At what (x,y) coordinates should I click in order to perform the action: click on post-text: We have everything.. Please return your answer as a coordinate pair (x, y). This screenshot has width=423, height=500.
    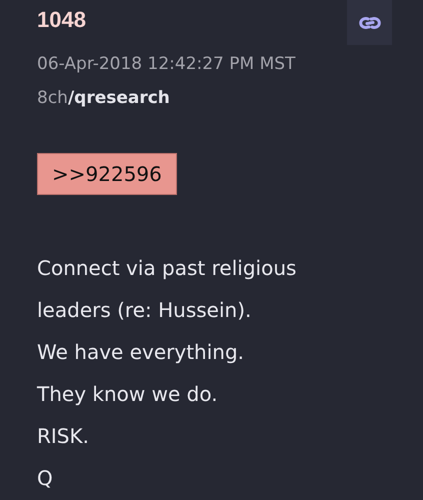
    Looking at the image, I should click on (141, 352).